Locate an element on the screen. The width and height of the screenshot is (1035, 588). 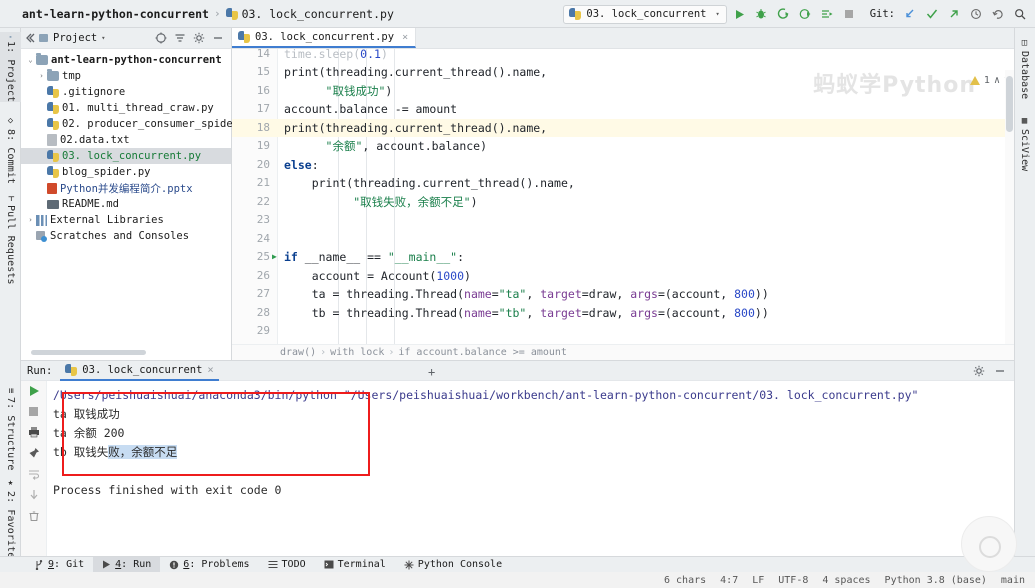
collapse-all-icon is located at coordinates (180, 38).